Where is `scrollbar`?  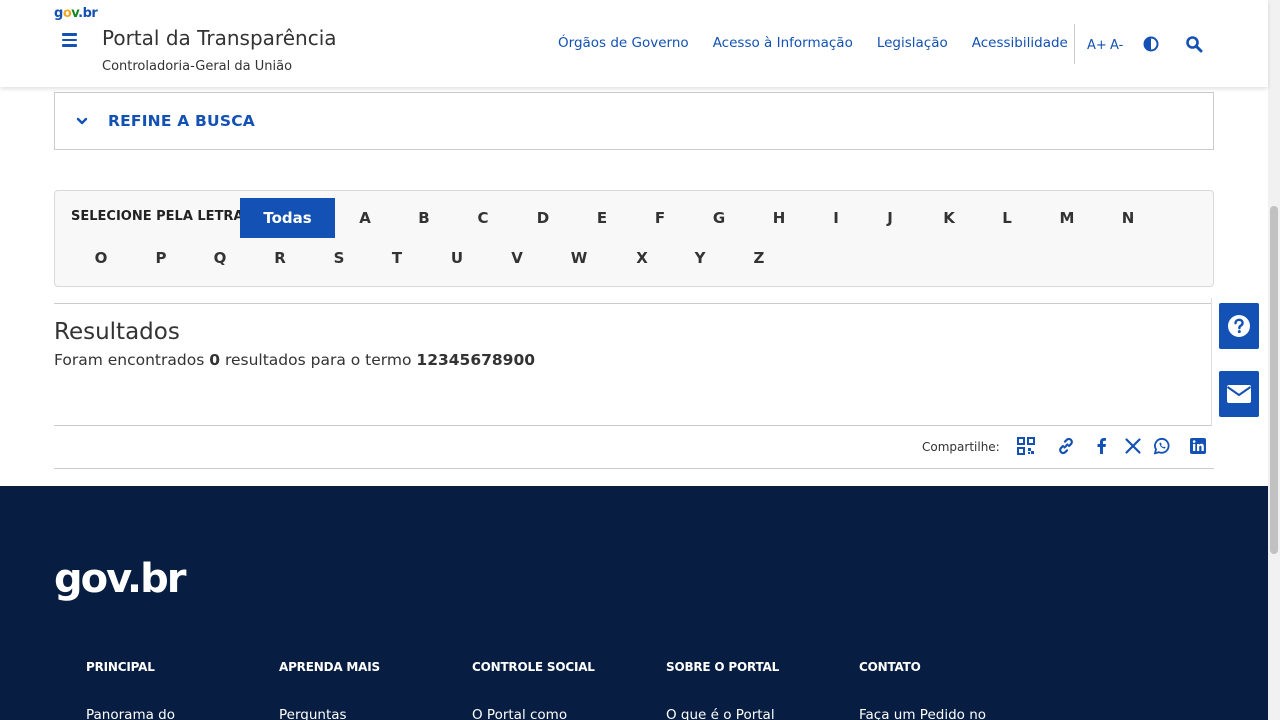
scrollbar is located at coordinates (1274, 360).